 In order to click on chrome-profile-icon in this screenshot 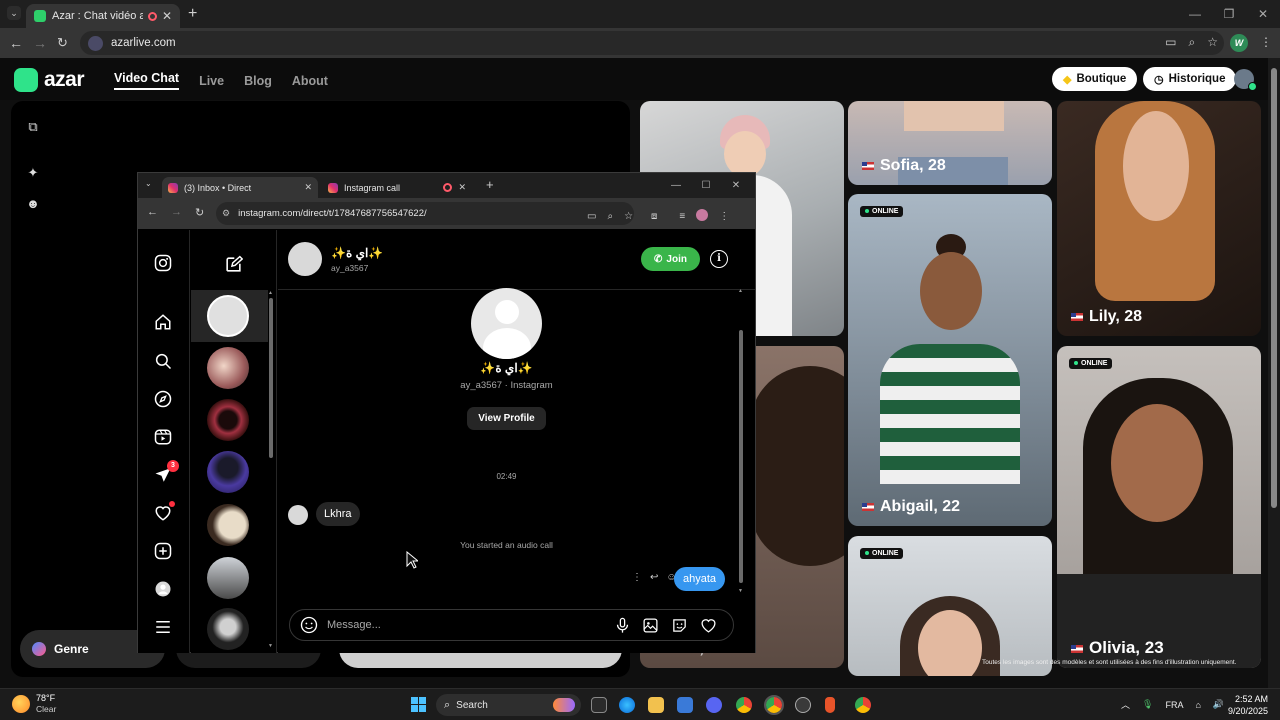, I will do `click(863, 705)`.